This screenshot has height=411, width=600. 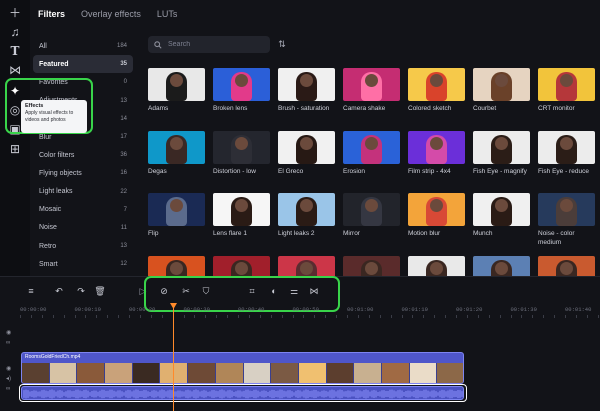 What do you see at coordinates (241, 154) in the screenshot?
I see `effect-tile: Distortion - low` at bounding box center [241, 154].